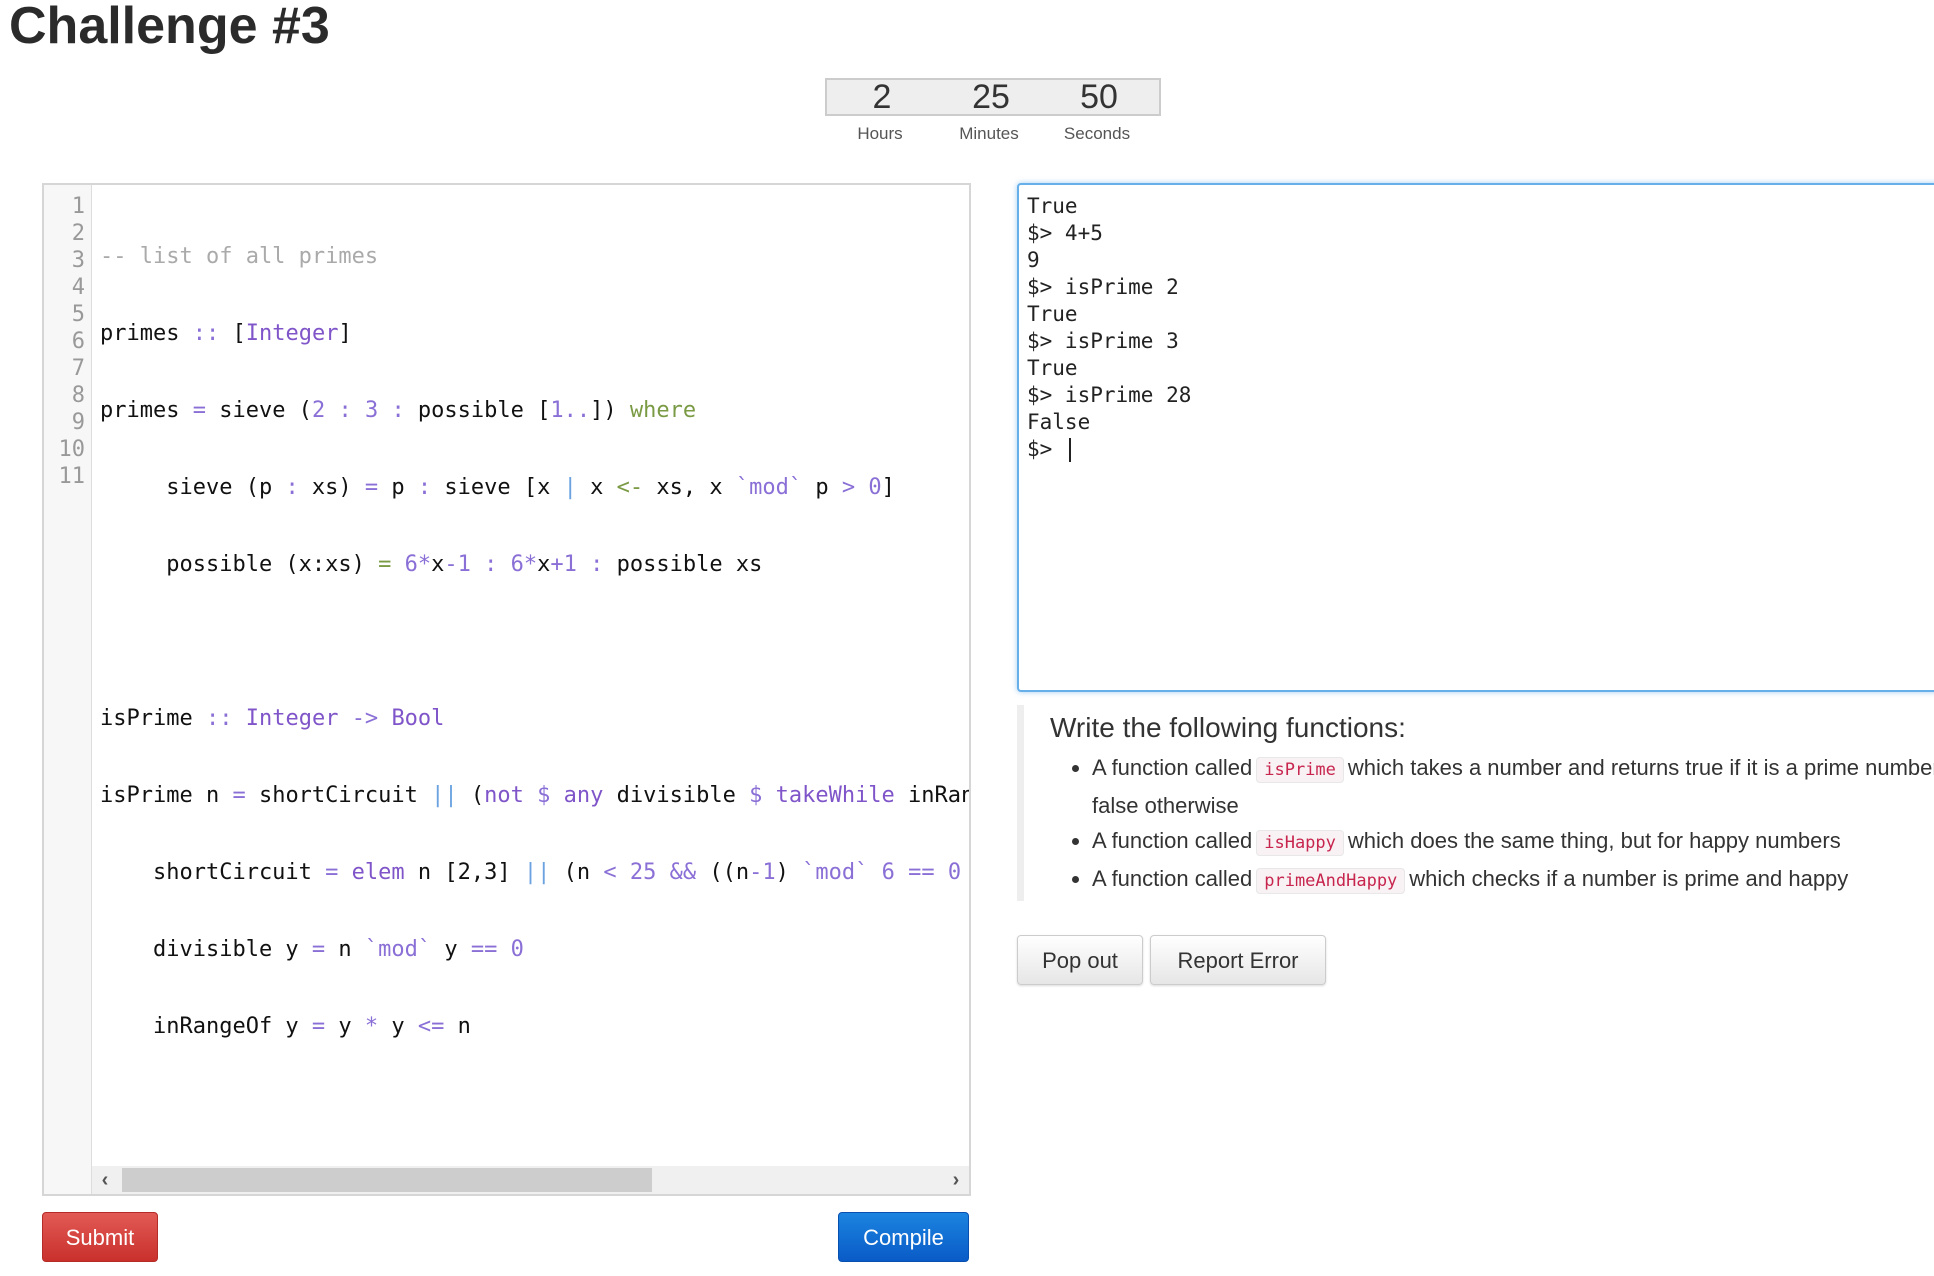 The image size is (1934, 1276). I want to click on line-number: 6, so click(78, 341).